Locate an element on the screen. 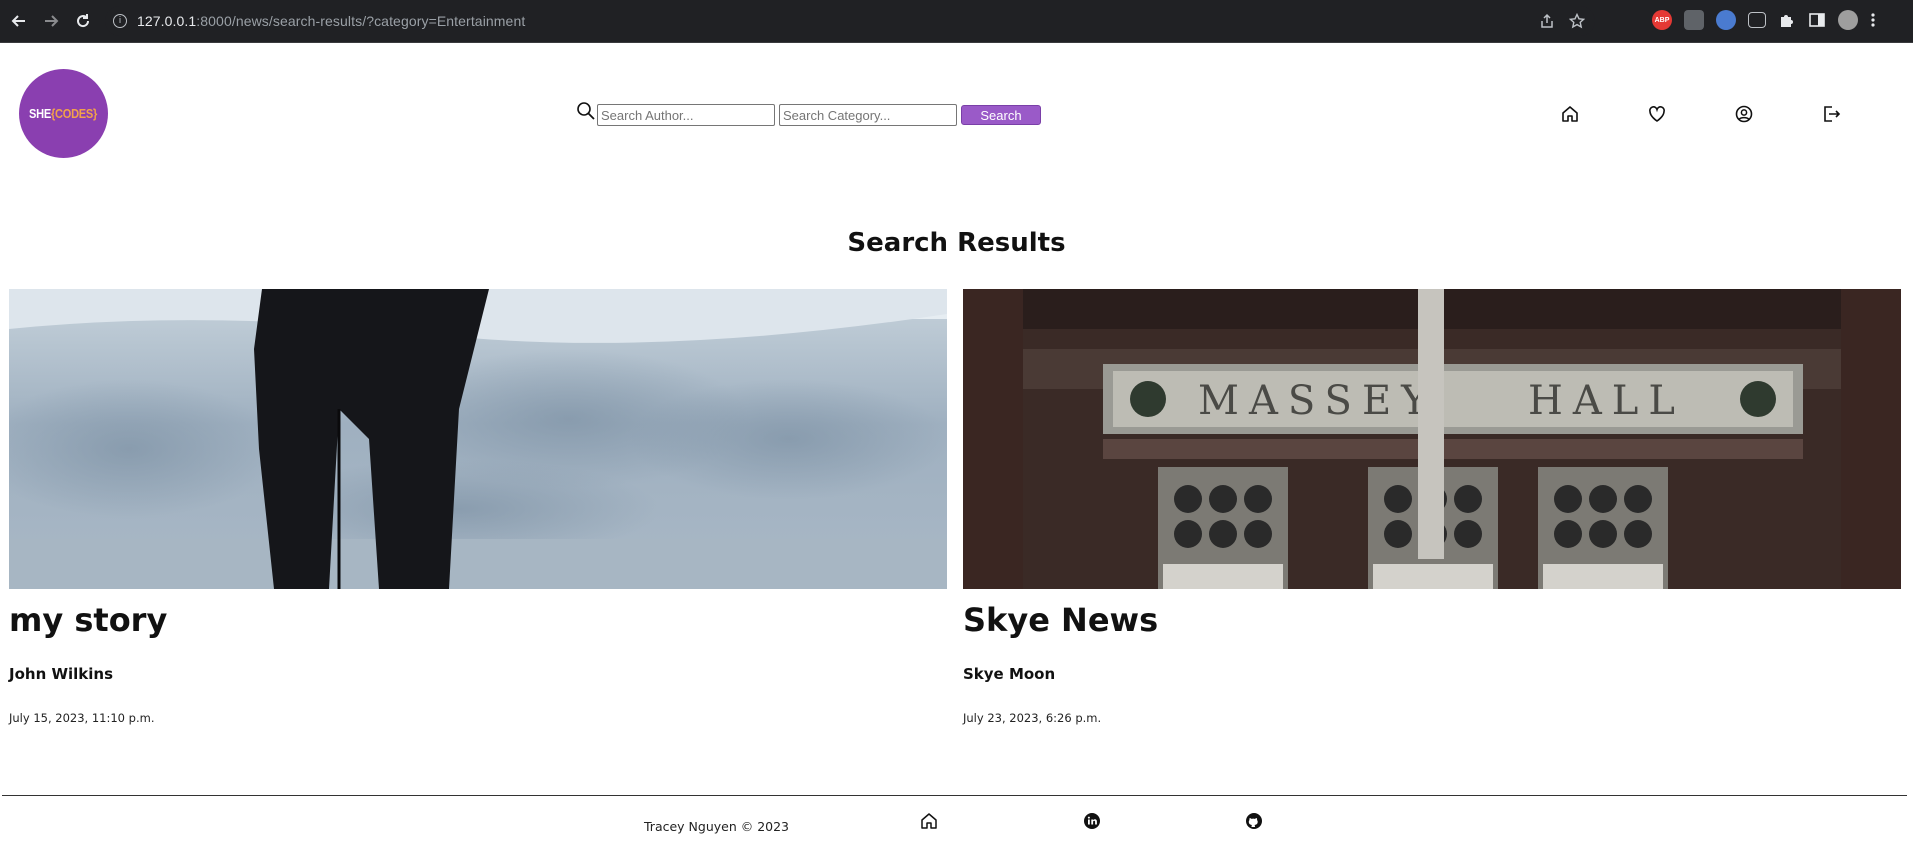 The width and height of the screenshot is (1913, 858). article-date: July 15, 2023, 11:10 p.m. is located at coordinates (82, 718).